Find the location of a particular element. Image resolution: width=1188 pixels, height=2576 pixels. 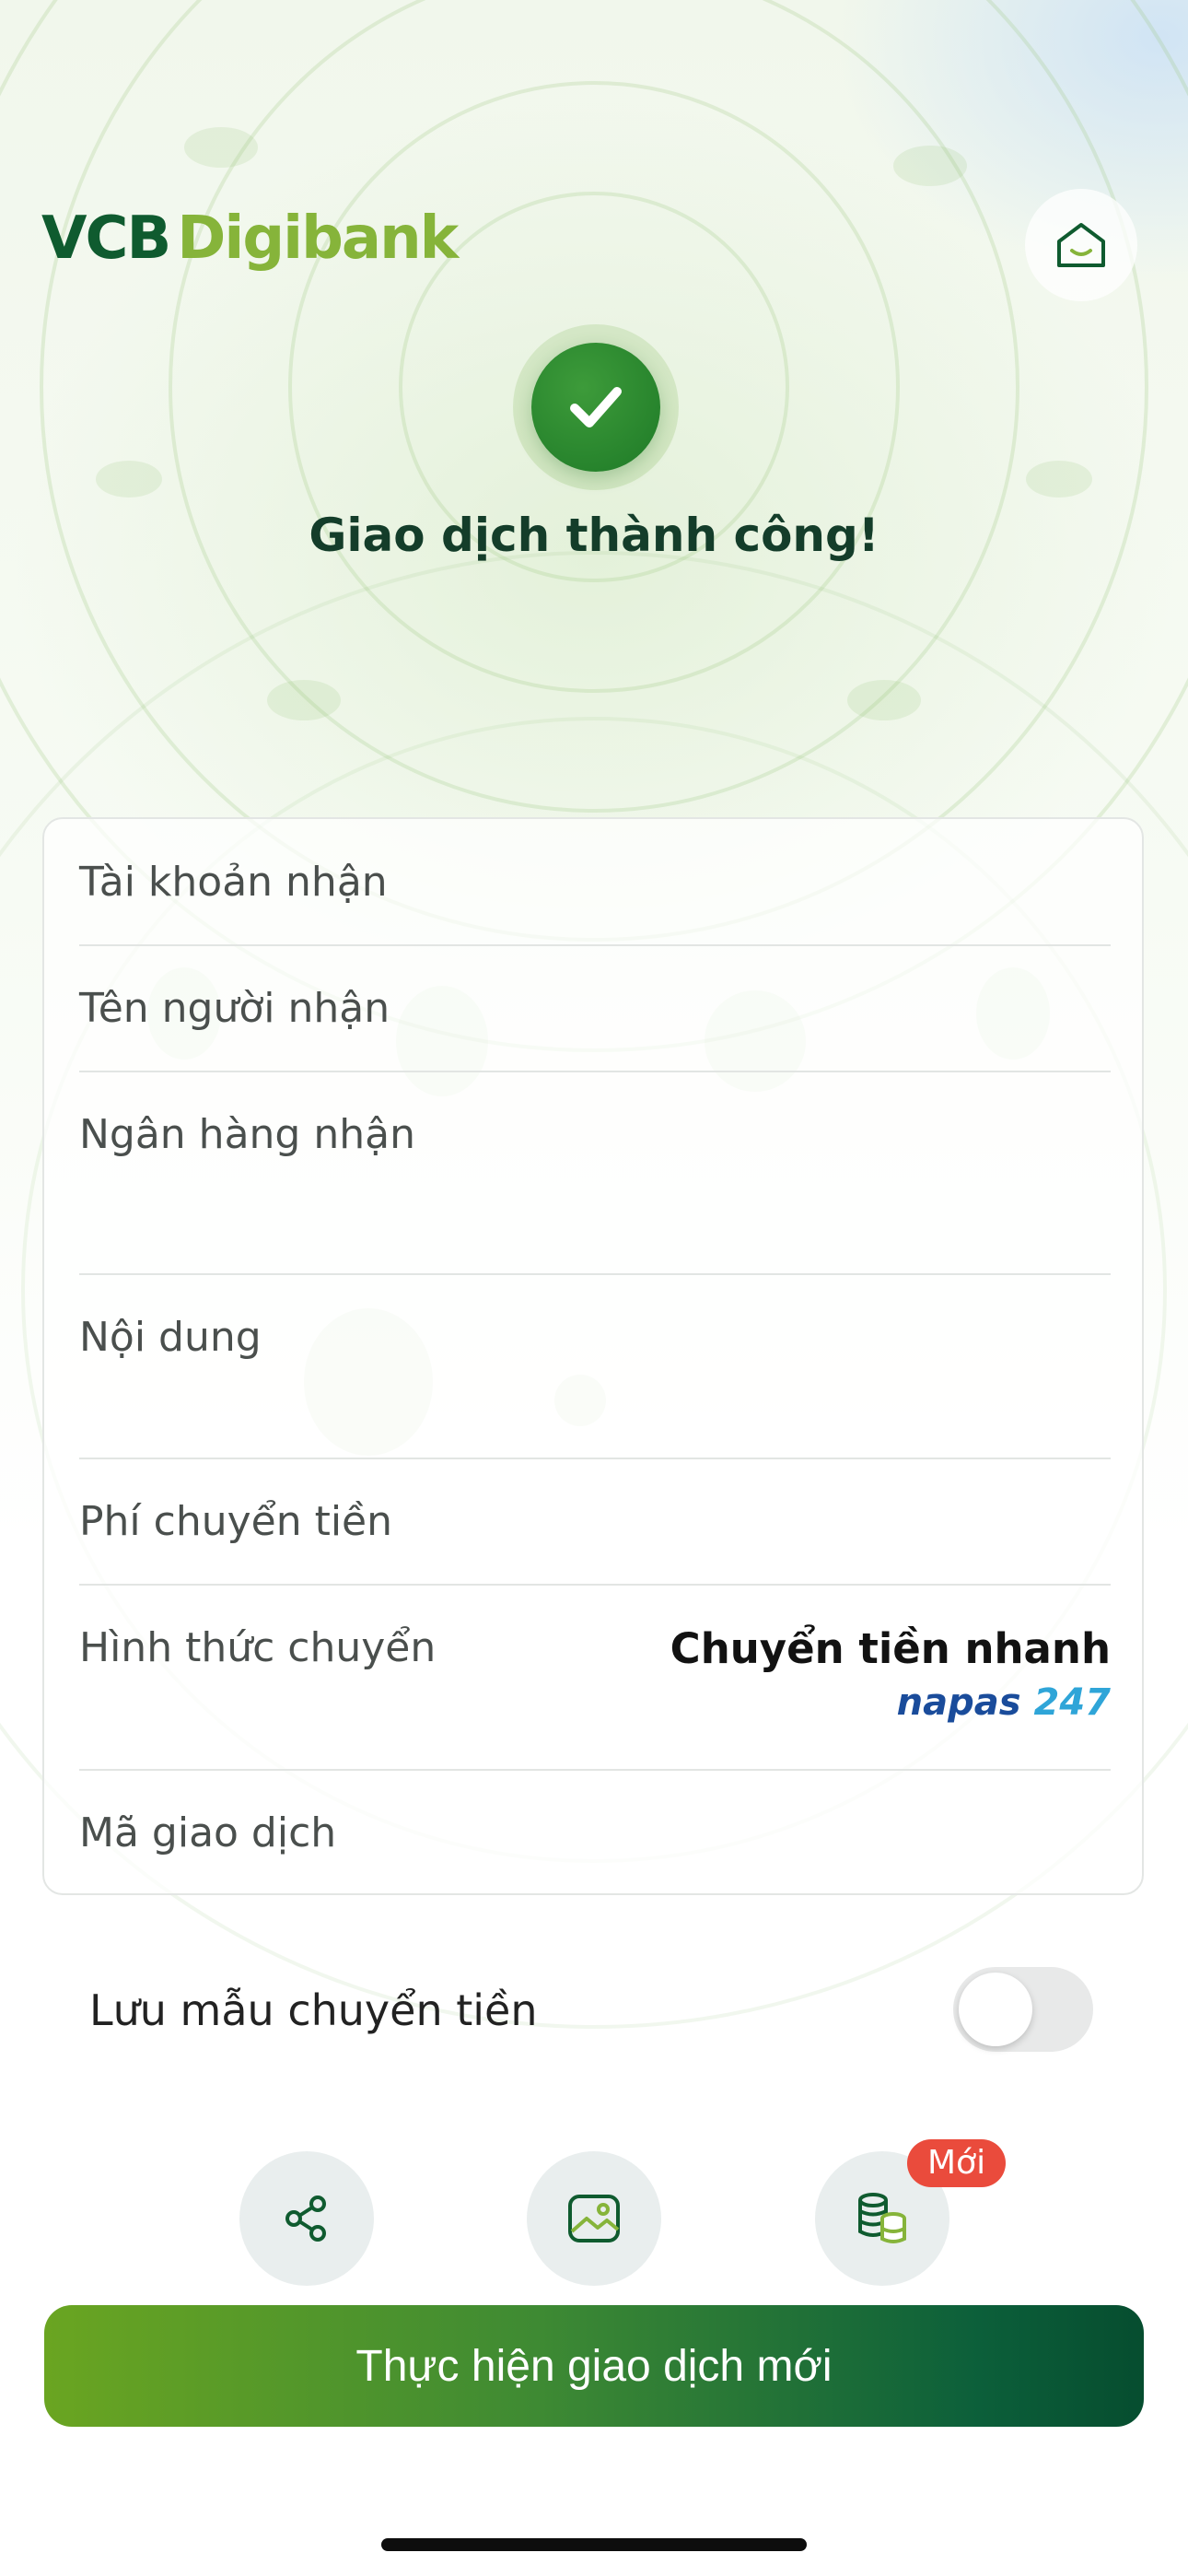

recipient-label: Tên người nhận is located at coordinates (234, 1008).